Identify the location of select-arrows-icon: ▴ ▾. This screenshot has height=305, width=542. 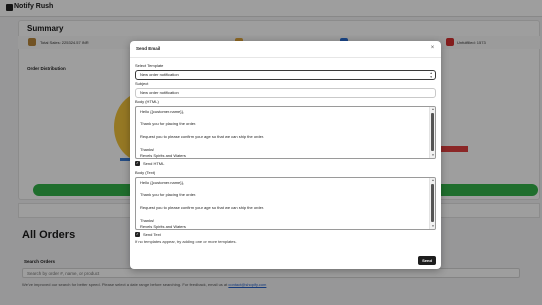
(431, 75).